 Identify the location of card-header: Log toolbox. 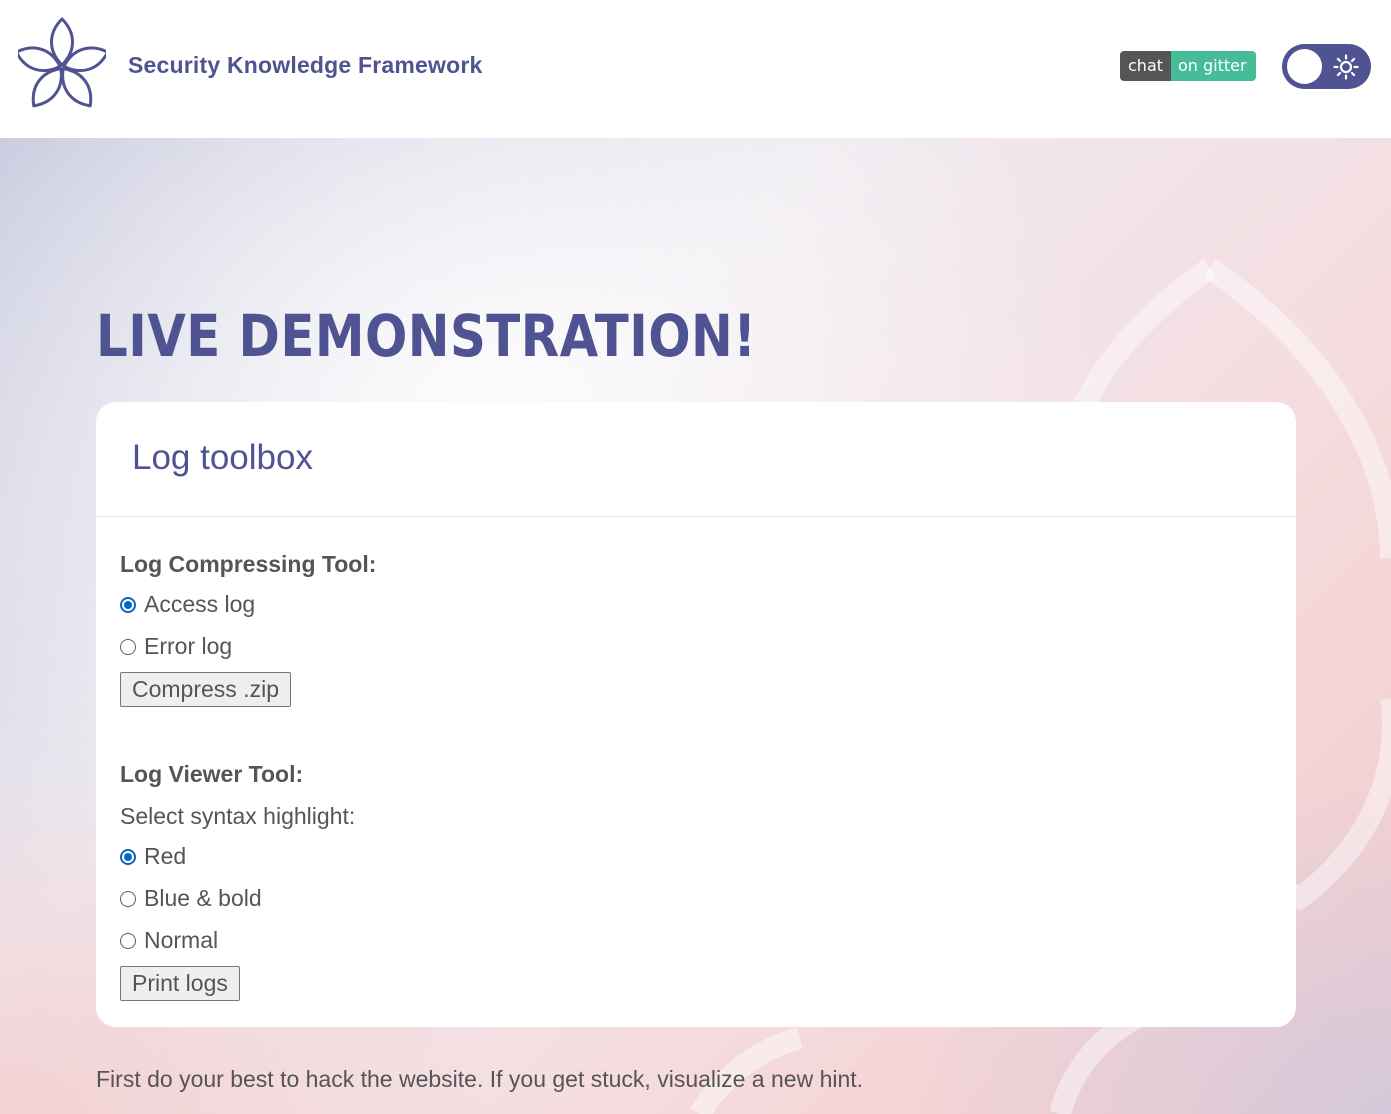
(696, 459).